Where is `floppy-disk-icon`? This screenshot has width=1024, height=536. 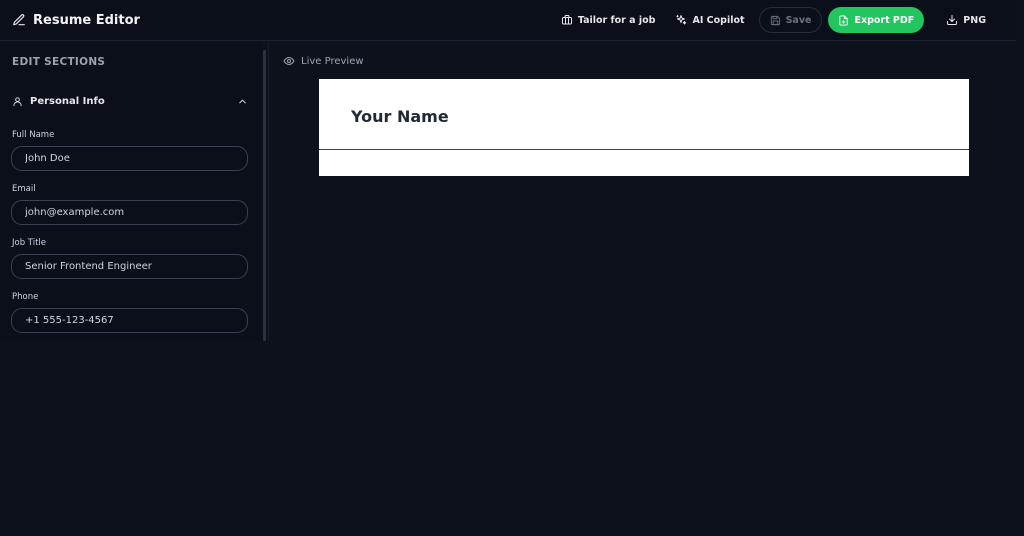 floppy-disk-icon is located at coordinates (775, 20).